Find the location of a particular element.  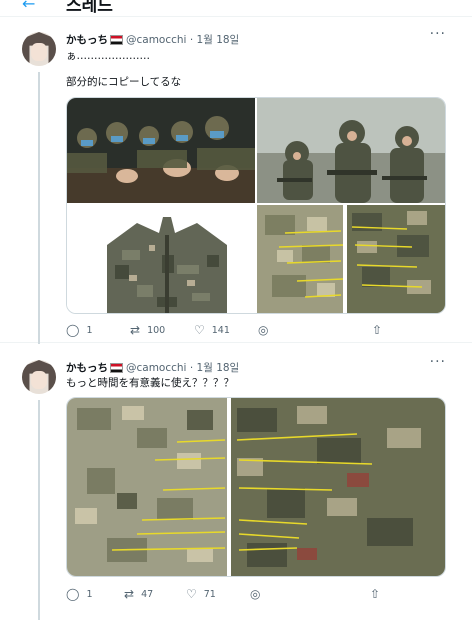

retweet-count: 100 is located at coordinates (156, 330).